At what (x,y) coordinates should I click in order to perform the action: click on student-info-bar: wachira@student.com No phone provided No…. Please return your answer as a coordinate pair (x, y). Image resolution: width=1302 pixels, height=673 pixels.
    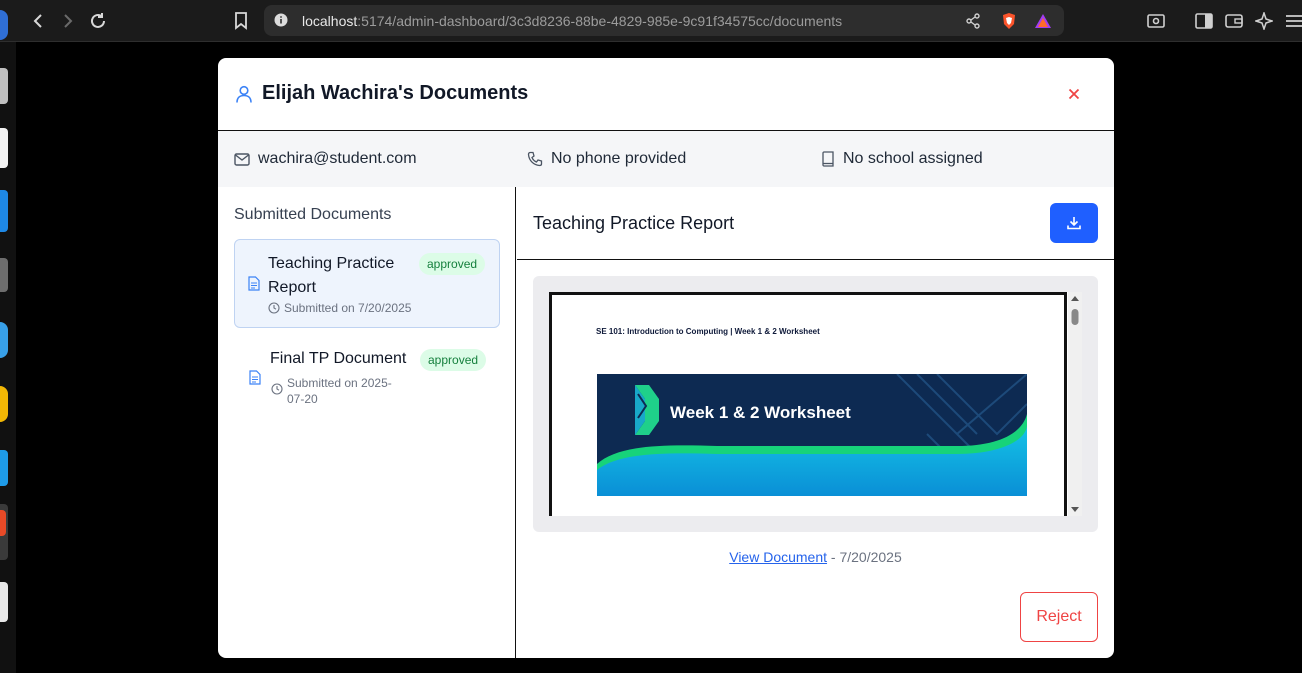
    Looking at the image, I should click on (666, 159).